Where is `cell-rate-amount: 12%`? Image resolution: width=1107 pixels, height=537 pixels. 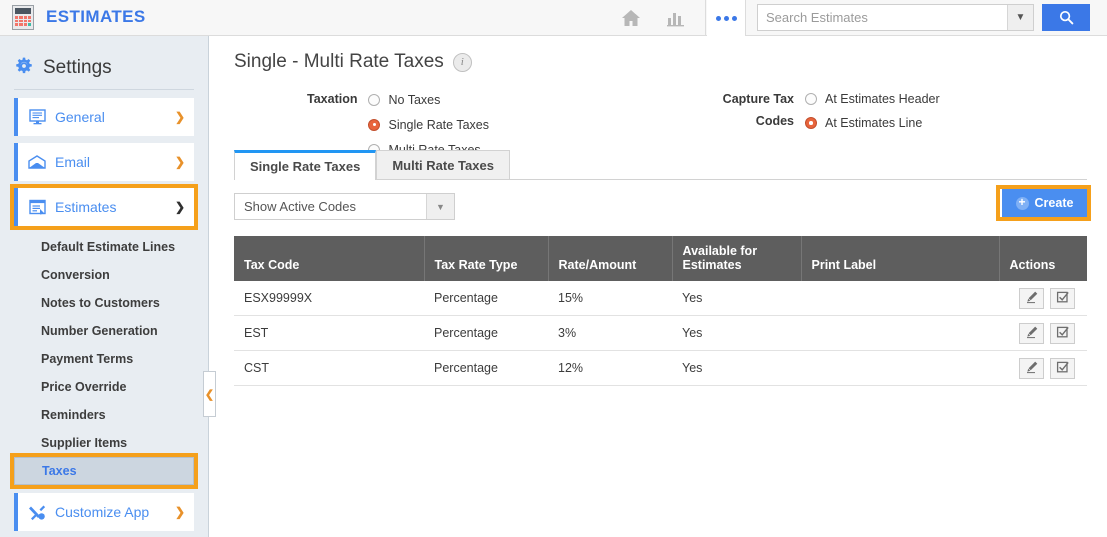
cell-rate-amount: 12% is located at coordinates (610, 368).